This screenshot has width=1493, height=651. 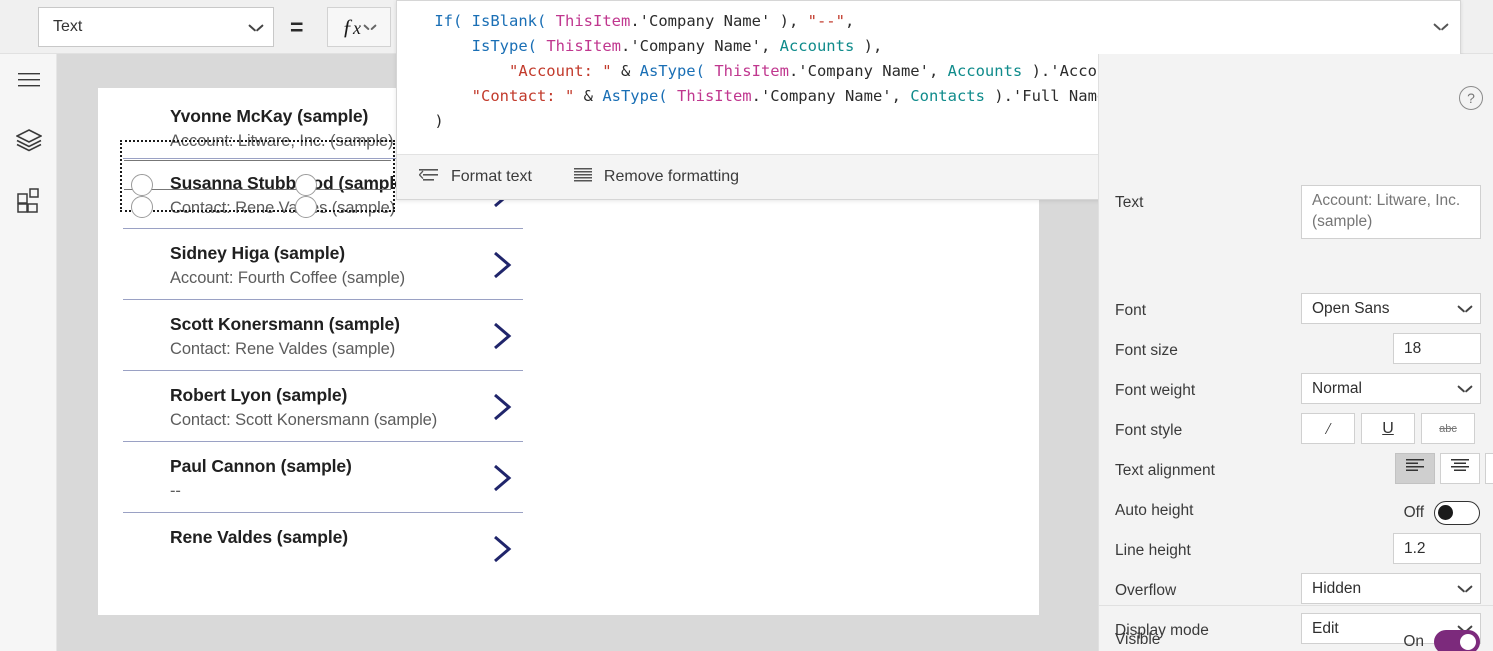 I want to click on auto-height-toggle-wrap: Off, so click(x=1442, y=513).